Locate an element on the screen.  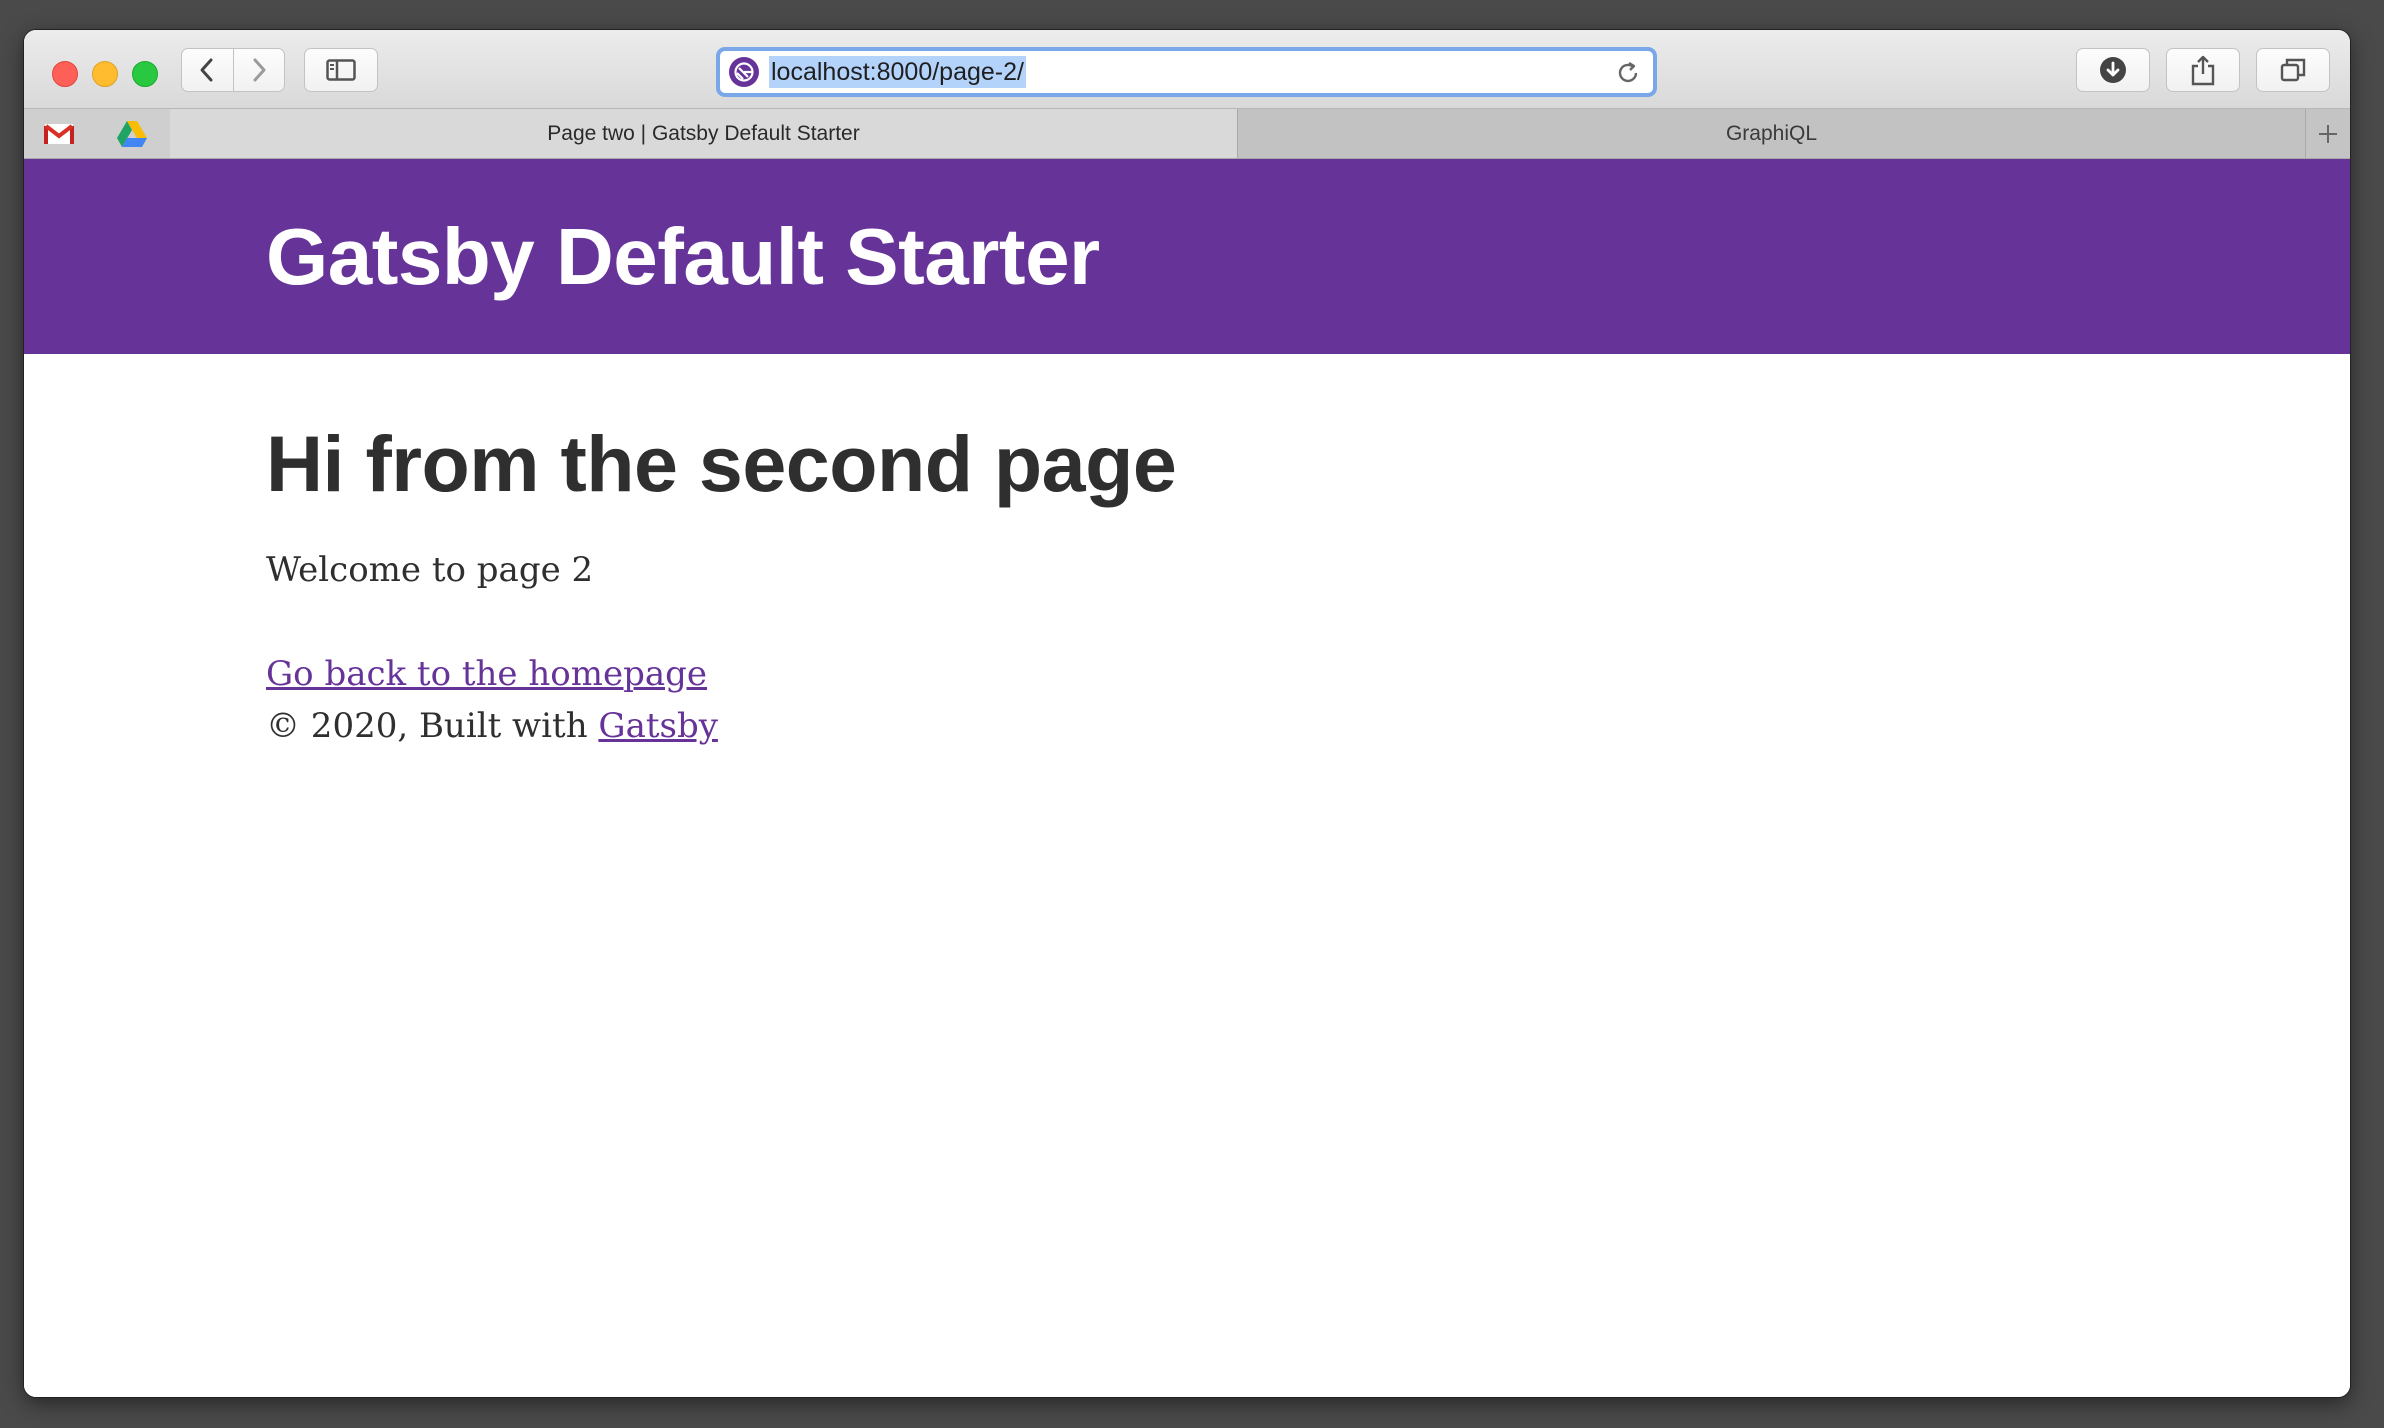
site-header: Gatsby Default Starter is located at coordinates (1187, 256).